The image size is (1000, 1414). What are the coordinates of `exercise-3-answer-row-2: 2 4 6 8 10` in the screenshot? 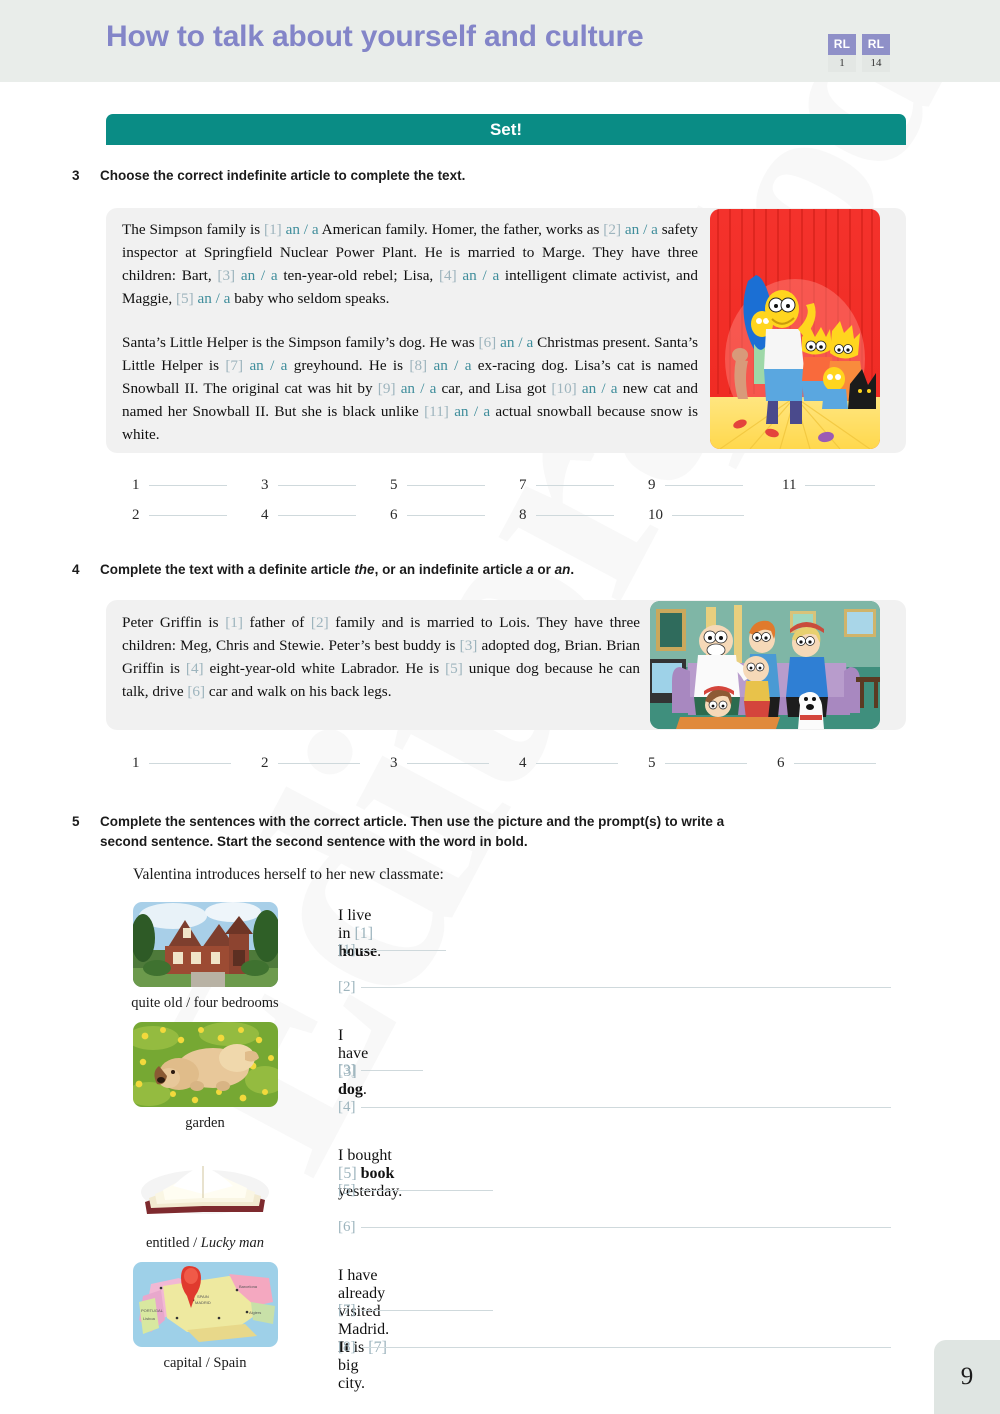 It's located at (512, 515).